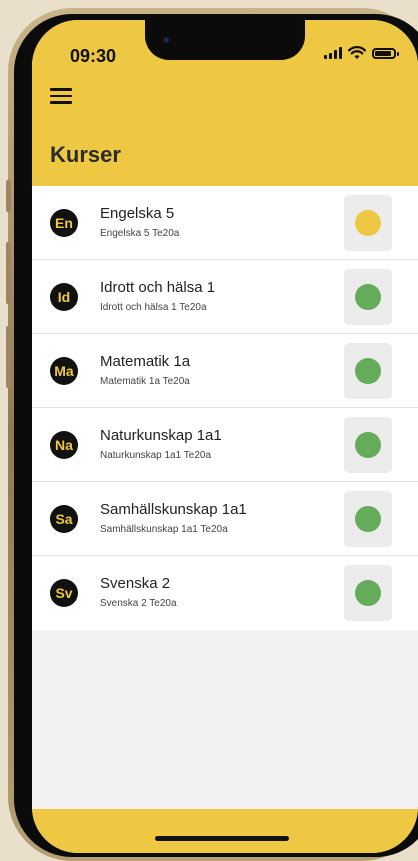 Image resolution: width=418 pixels, height=861 pixels. I want to click on course-badge: Na, so click(64, 445).